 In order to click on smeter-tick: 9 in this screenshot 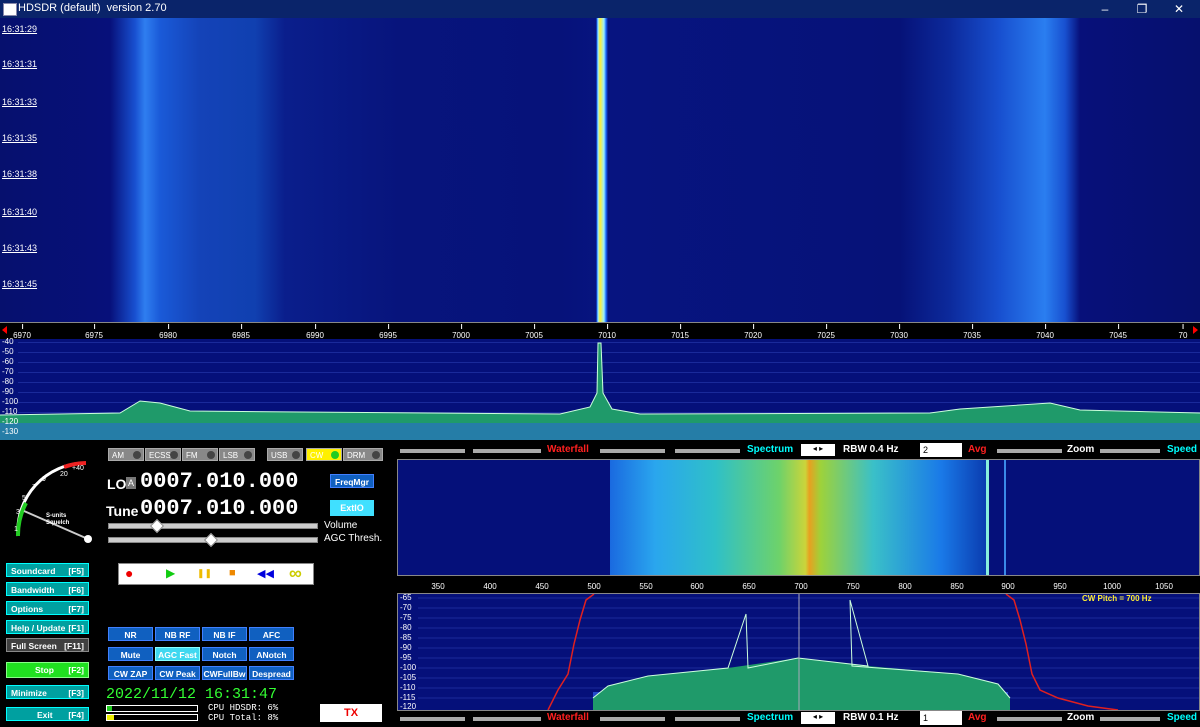, I will do `click(44, 479)`.